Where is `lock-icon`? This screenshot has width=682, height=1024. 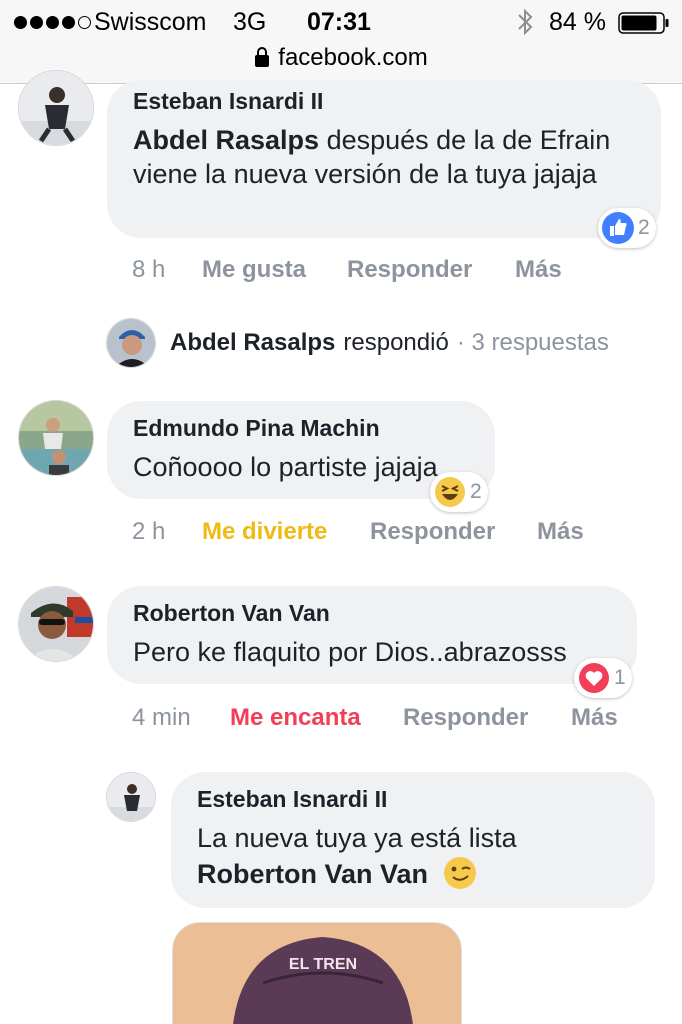 lock-icon is located at coordinates (262, 57).